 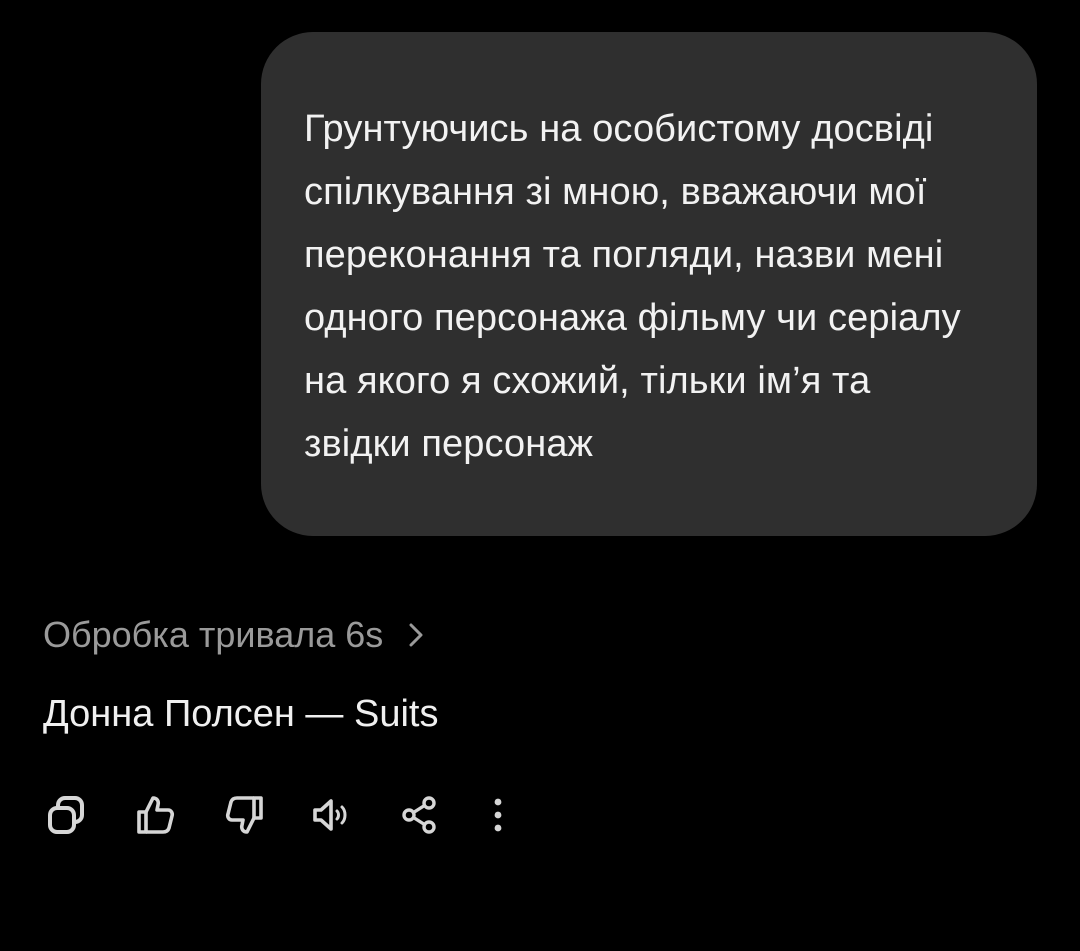 What do you see at coordinates (241, 714) in the screenshot?
I see `assistant-reply: Донна Полсен — Suits` at bounding box center [241, 714].